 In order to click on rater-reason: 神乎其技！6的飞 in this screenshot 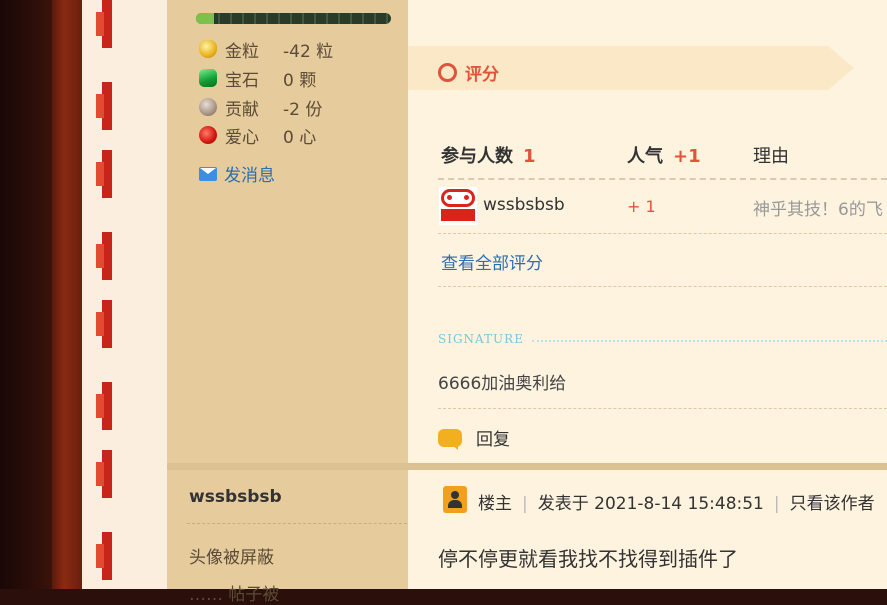, I will do `click(818, 210)`.